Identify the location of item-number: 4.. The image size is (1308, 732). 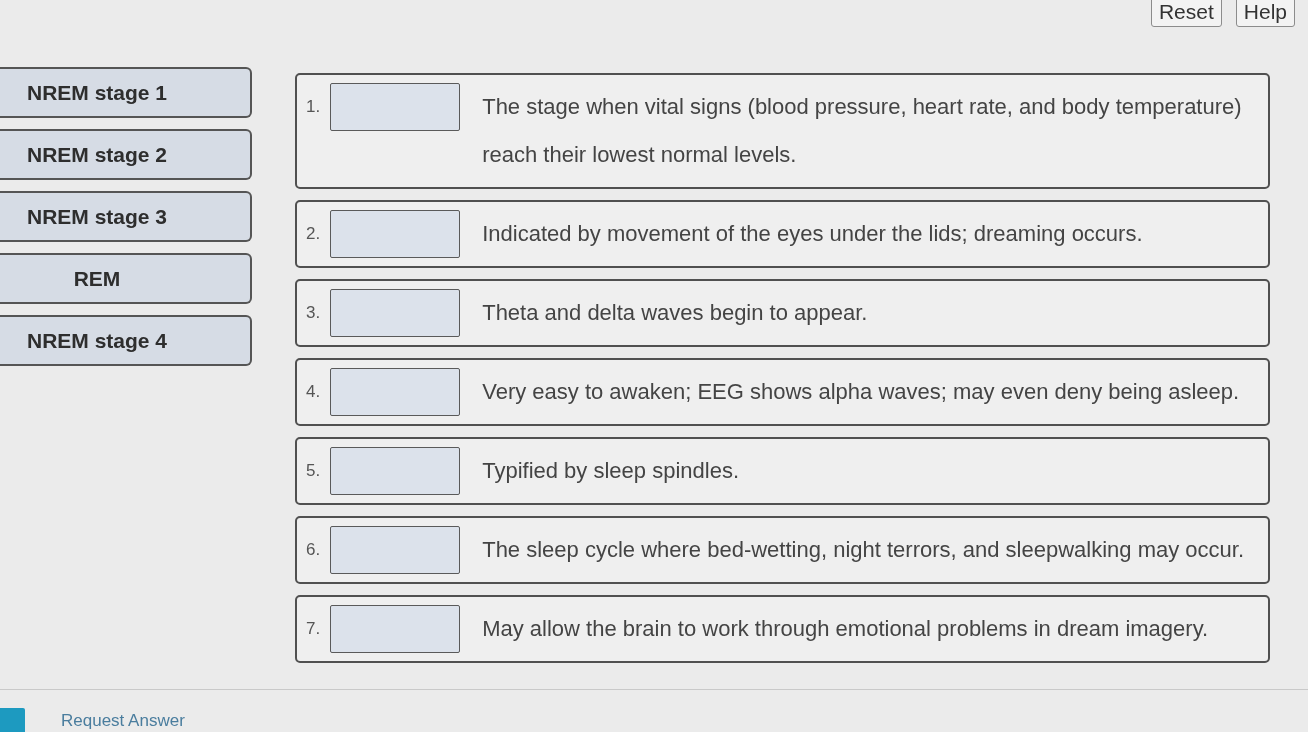
(313, 392).